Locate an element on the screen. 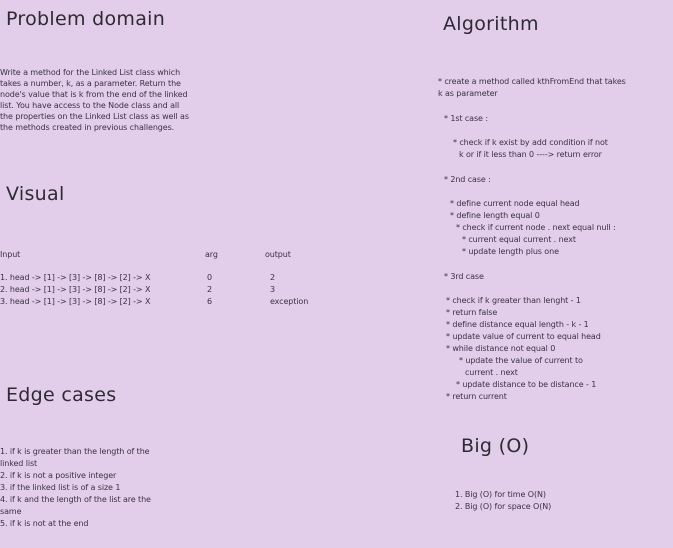 The image size is (673, 548). algorithm-line: * return false is located at coordinates (472, 312).